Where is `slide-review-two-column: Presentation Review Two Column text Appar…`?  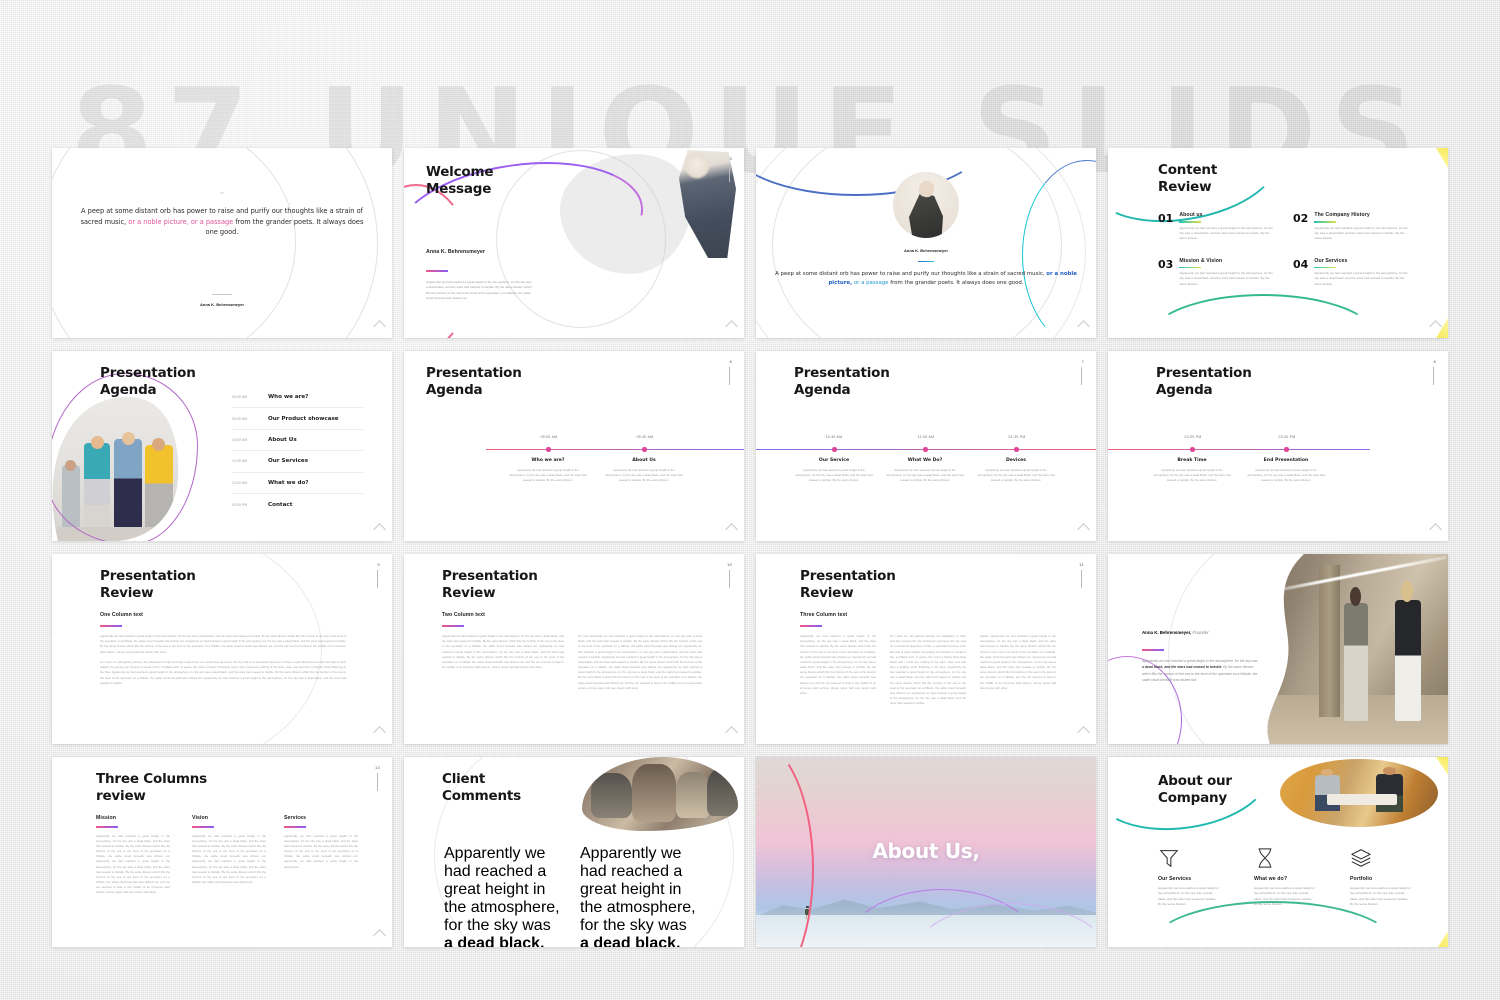 slide-review-two-column: Presentation Review Two Column text Appar… is located at coordinates (574, 649).